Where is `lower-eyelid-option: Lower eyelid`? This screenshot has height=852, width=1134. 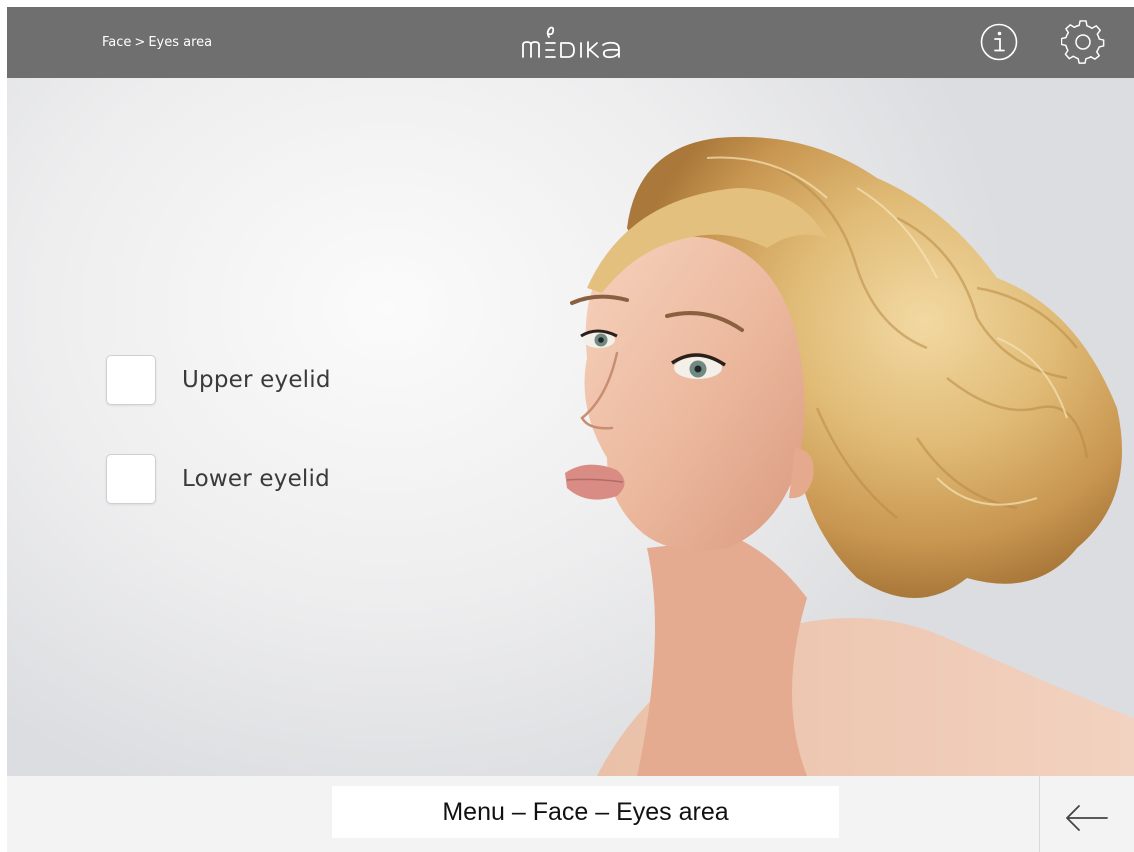
lower-eyelid-option: Lower eyelid is located at coordinates (218, 479).